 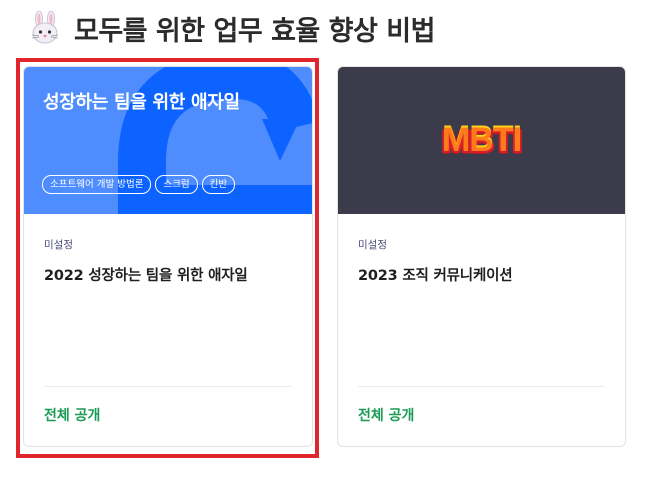 I want to click on card-title: 2023 조직 커뮤니케이션, so click(x=481, y=274).